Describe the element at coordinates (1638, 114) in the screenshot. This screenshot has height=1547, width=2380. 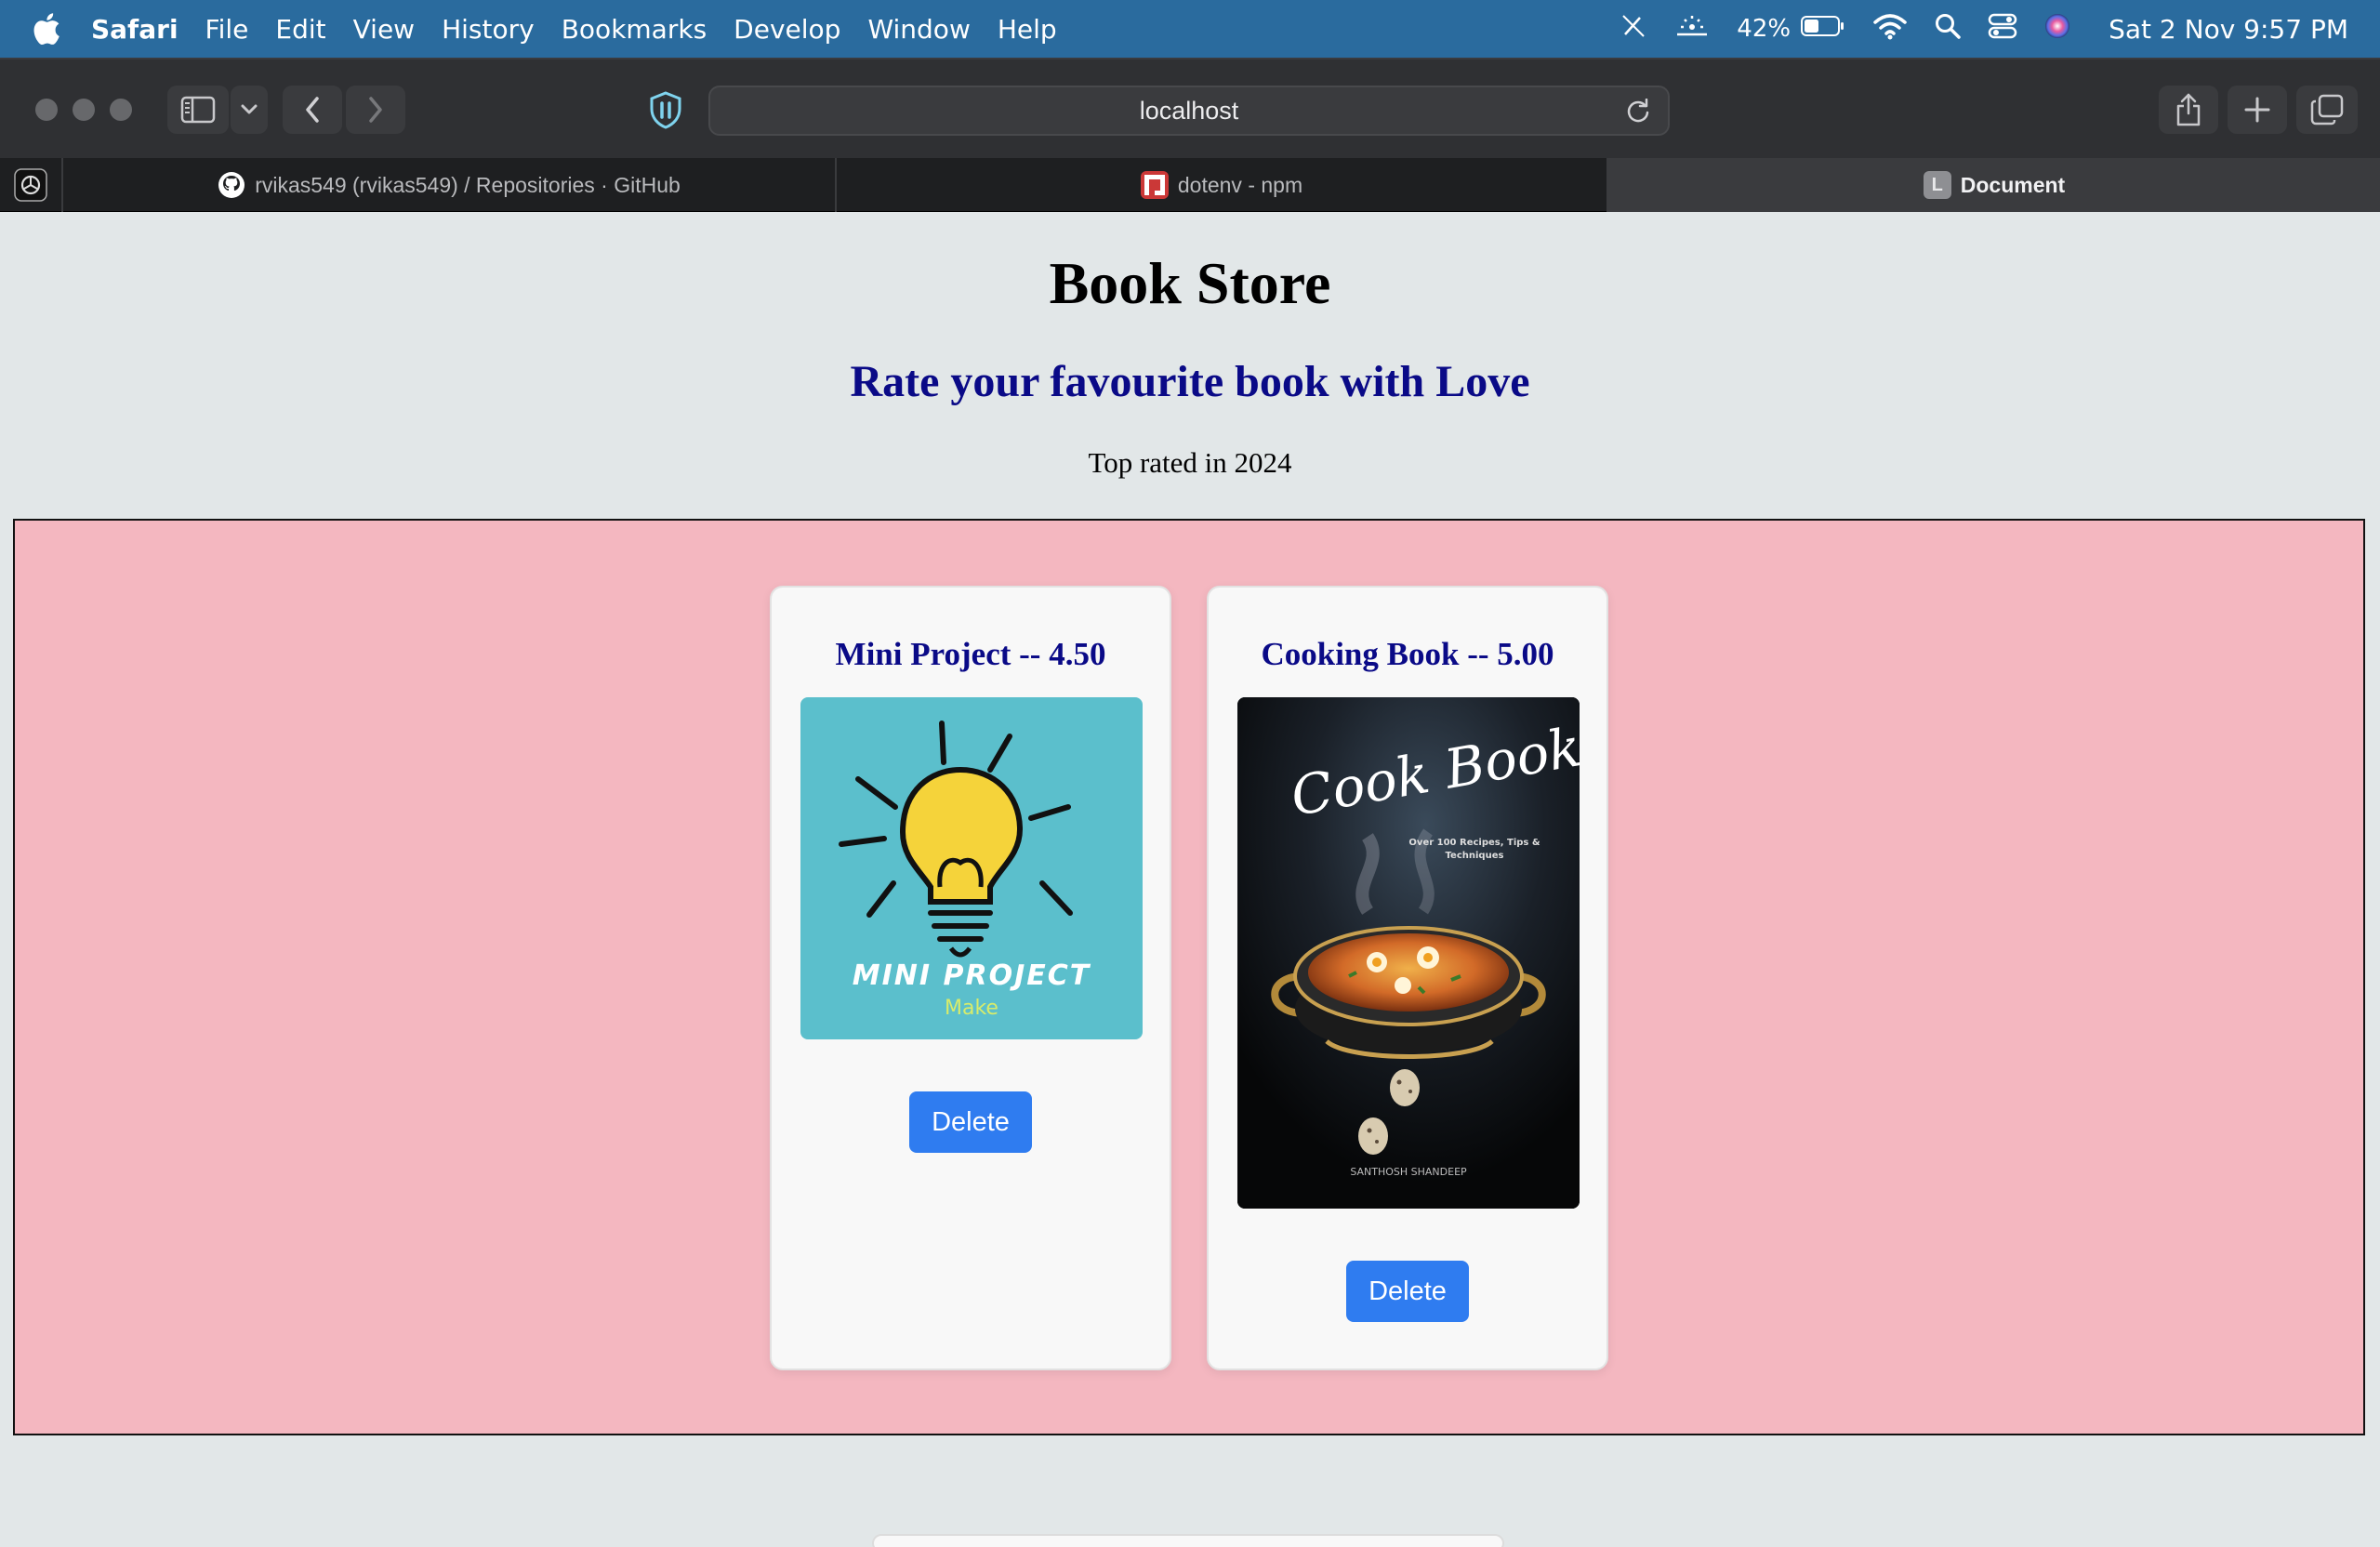
I see `reload-icon` at that location.